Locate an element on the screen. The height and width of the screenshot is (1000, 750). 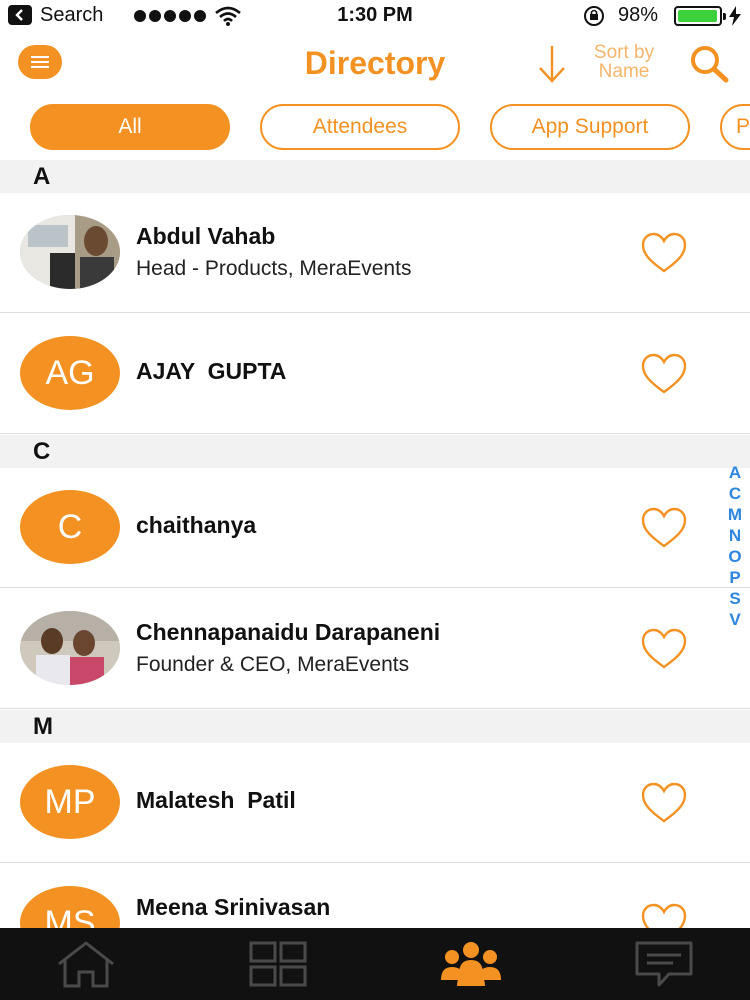
signal-strength-icon is located at coordinates (170, 16).